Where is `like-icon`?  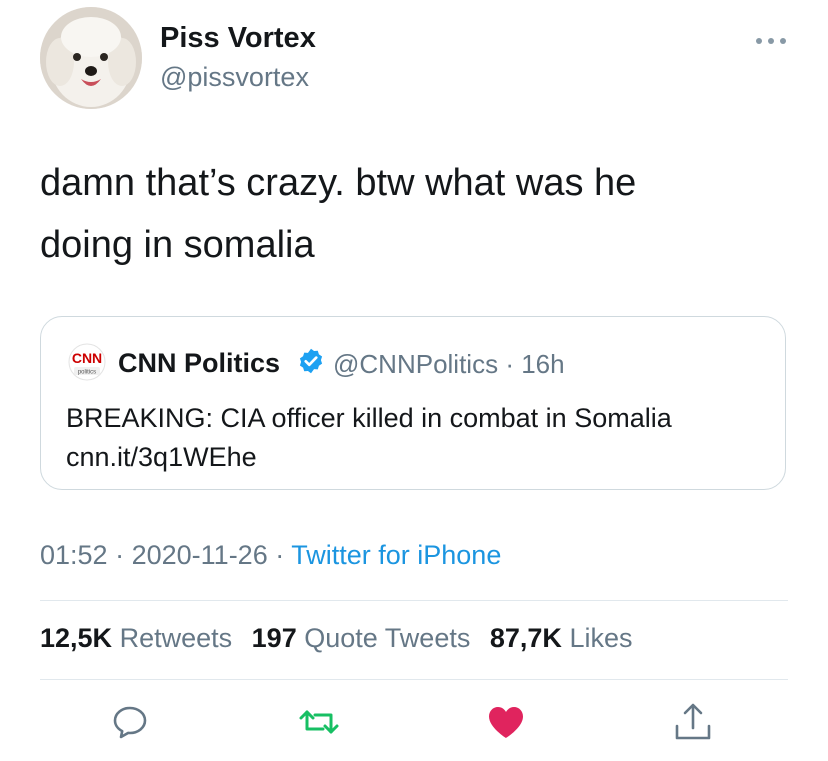 like-icon is located at coordinates (506, 722).